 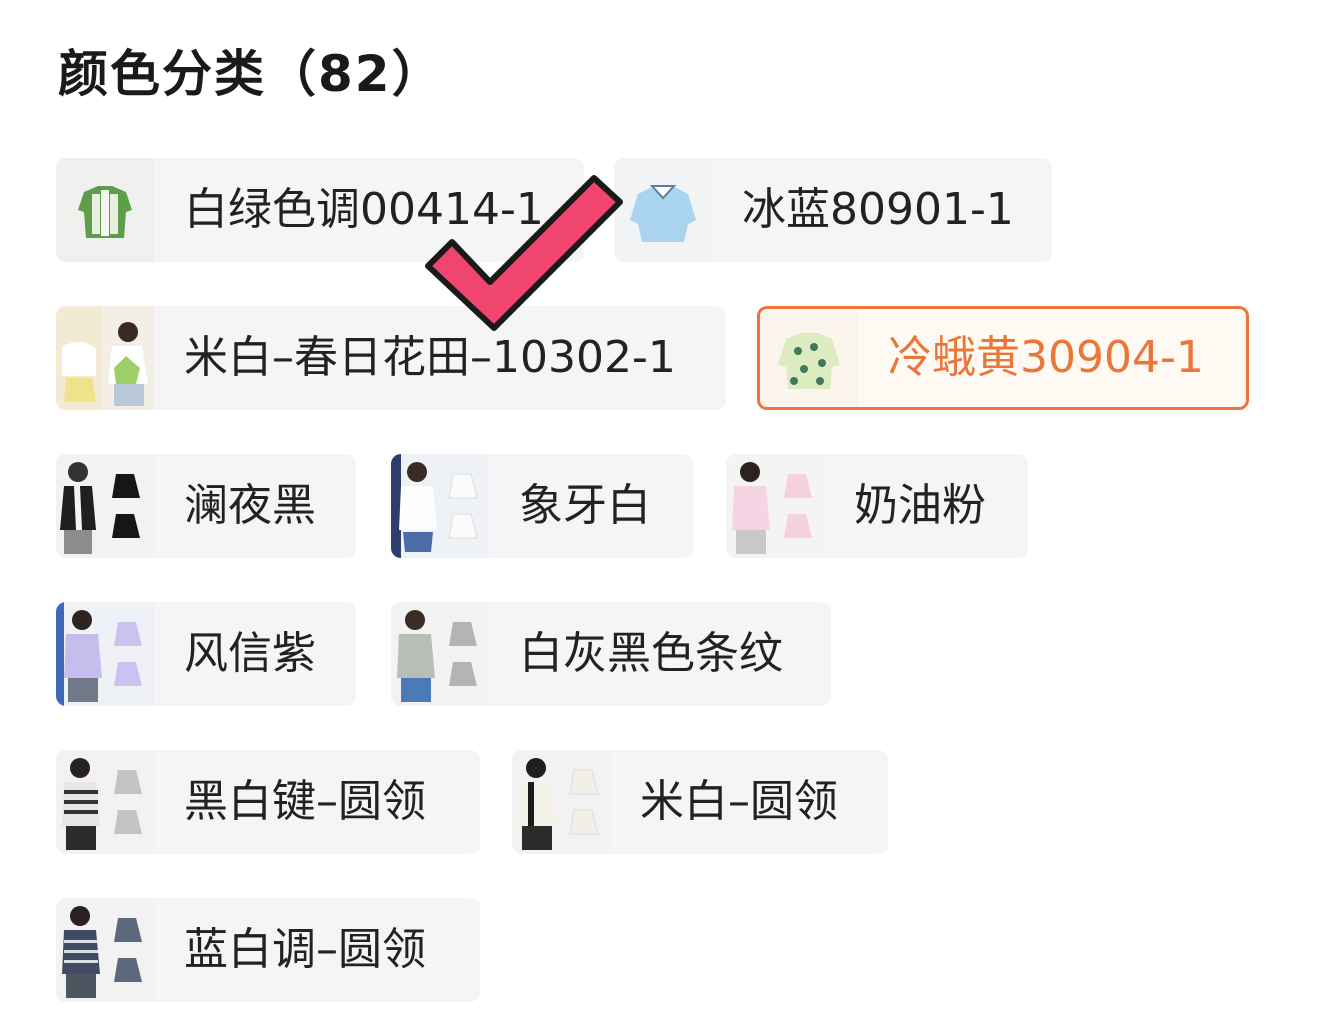 I want to click on color-option-label: 象牙白, so click(x=585, y=505).